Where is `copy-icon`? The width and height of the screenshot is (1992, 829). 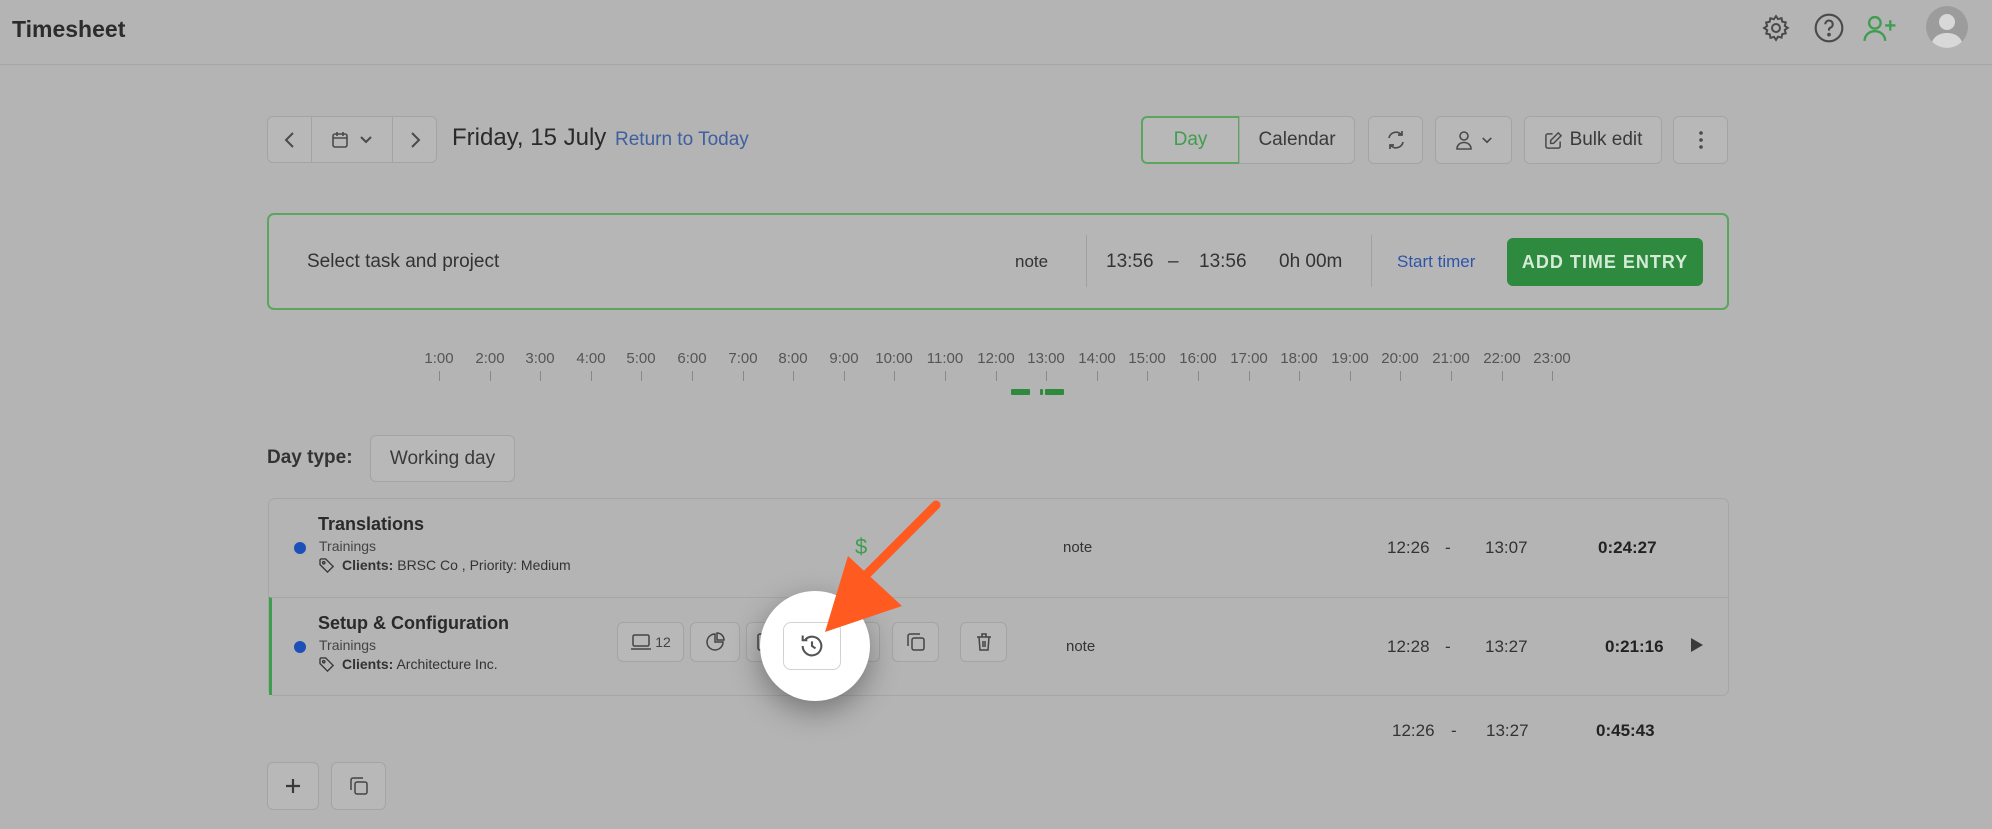 copy-icon is located at coordinates (358, 786).